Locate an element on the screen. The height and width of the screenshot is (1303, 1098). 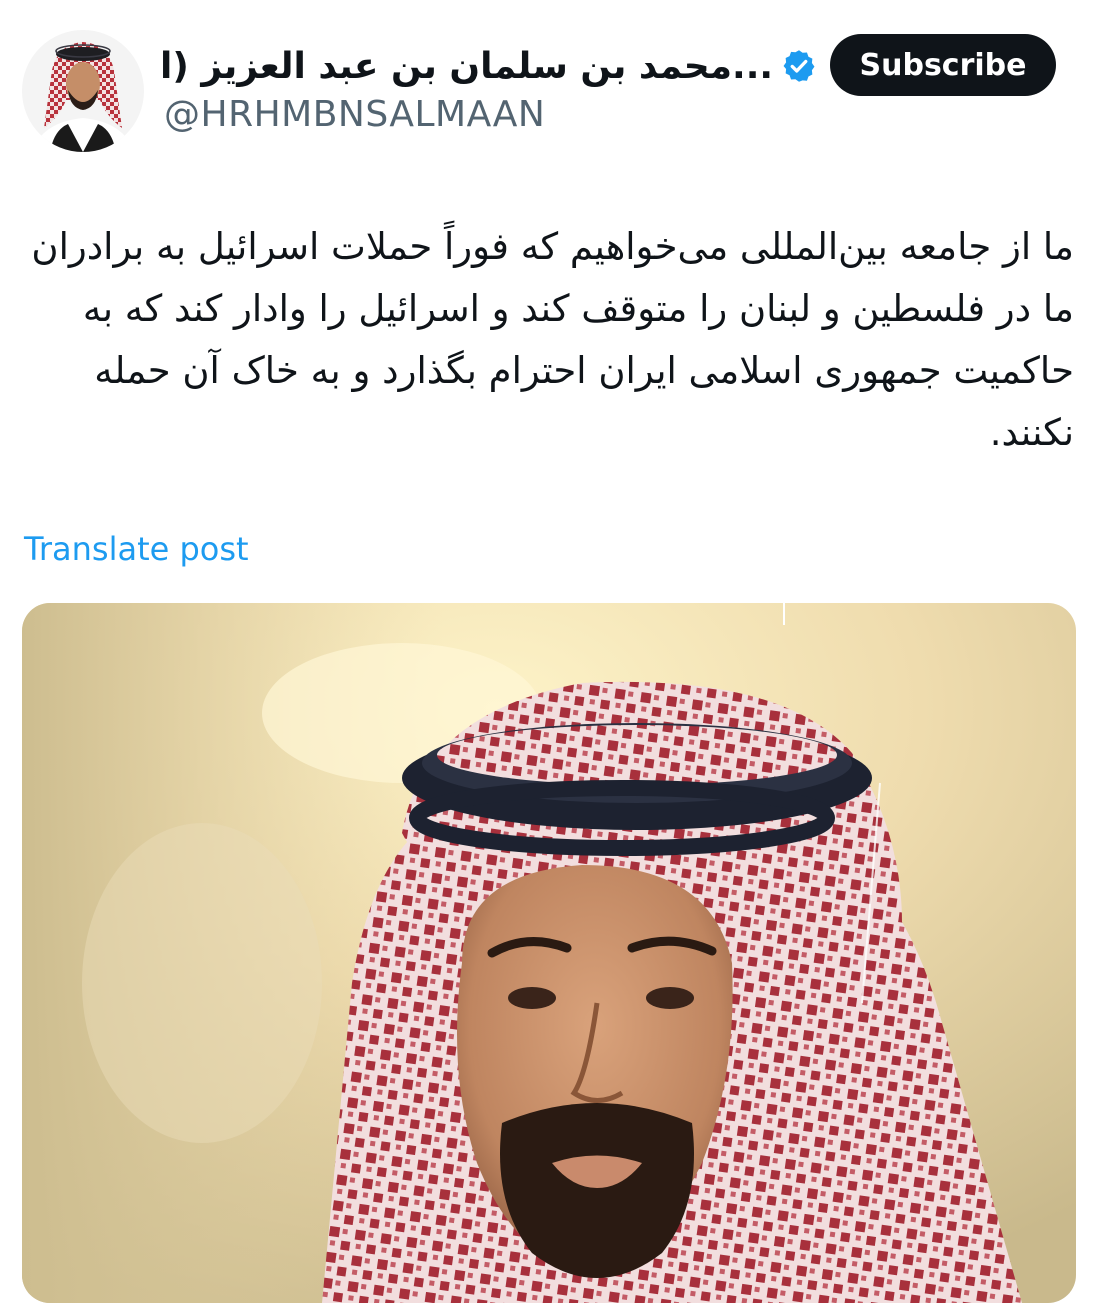
avatar-photo-icon is located at coordinates (83, 91).